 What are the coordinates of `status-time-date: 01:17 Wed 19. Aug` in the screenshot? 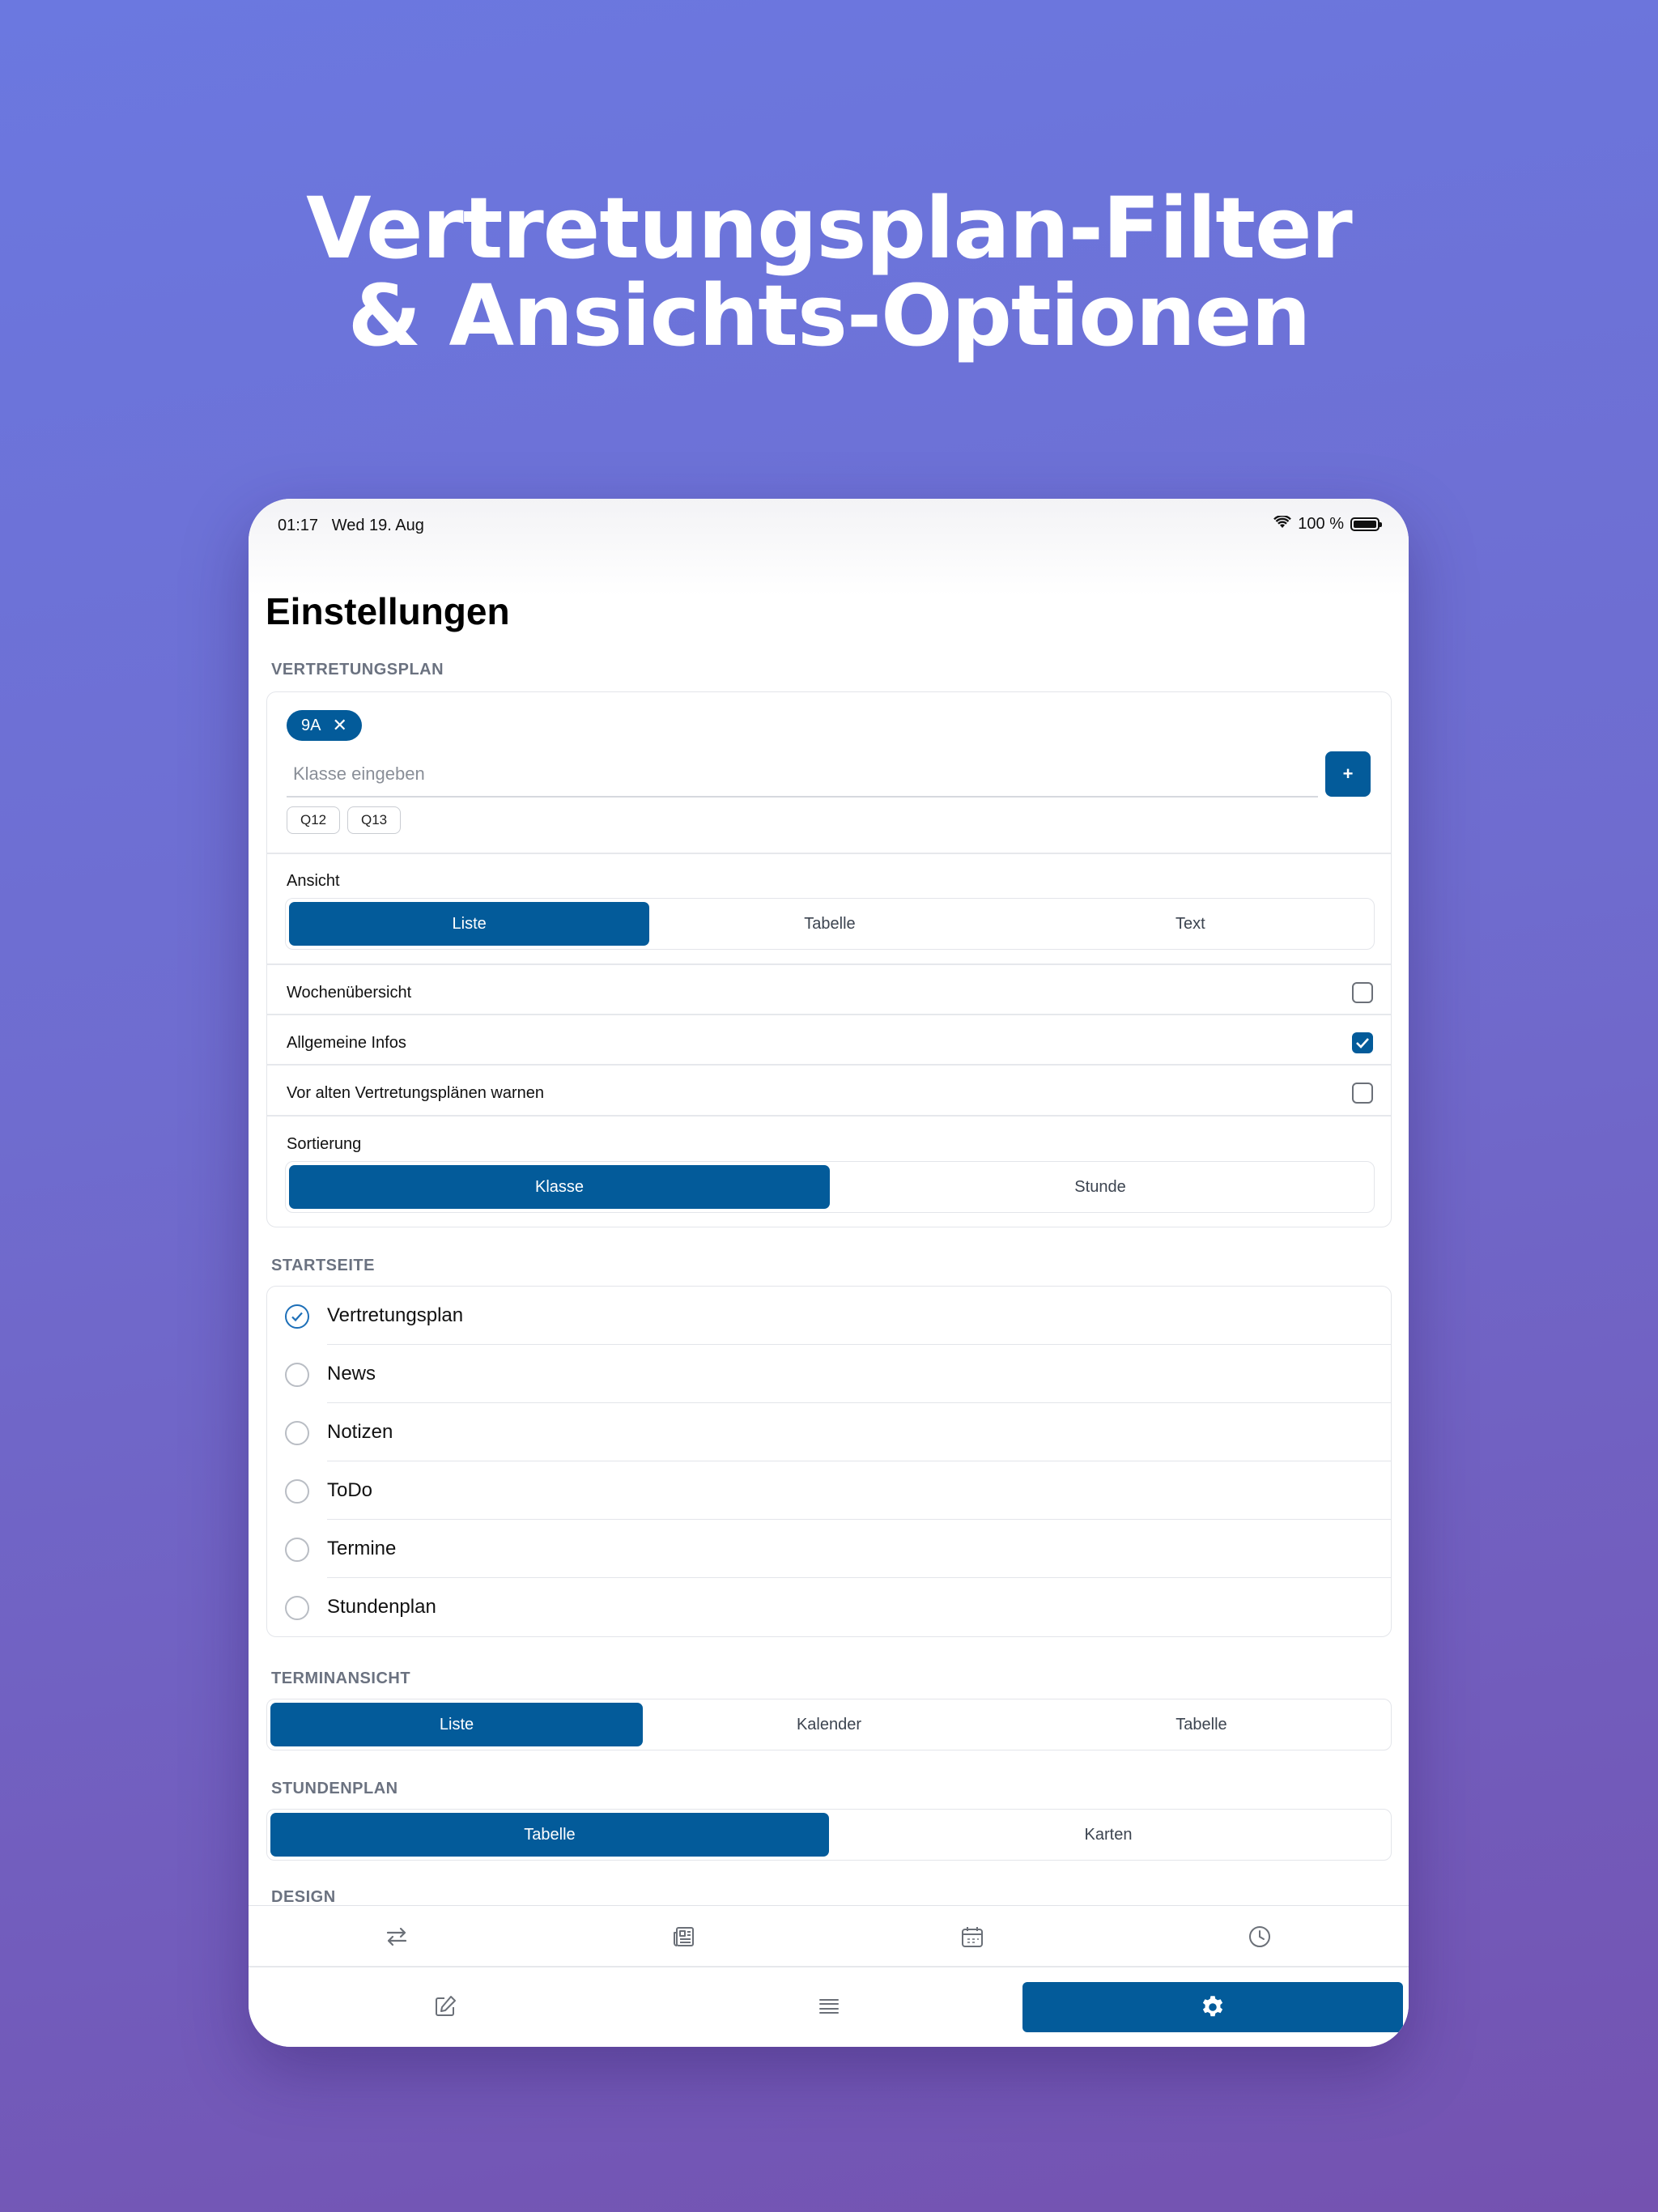 It's located at (351, 526).